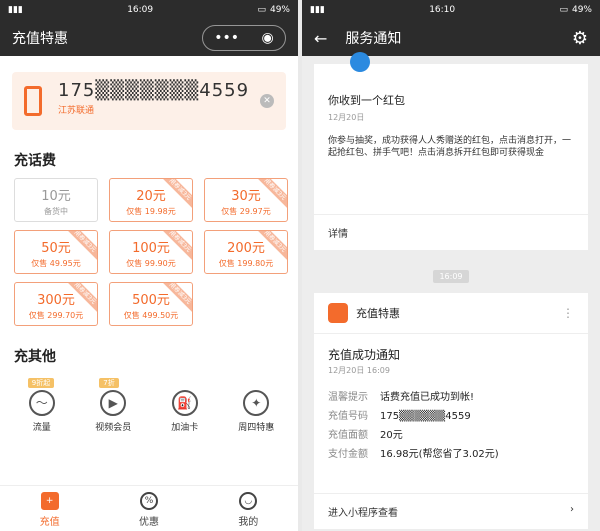  What do you see at coordinates (279, 10) in the screenshot?
I see `battery-level: 49%` at bounding box center [279, 10].